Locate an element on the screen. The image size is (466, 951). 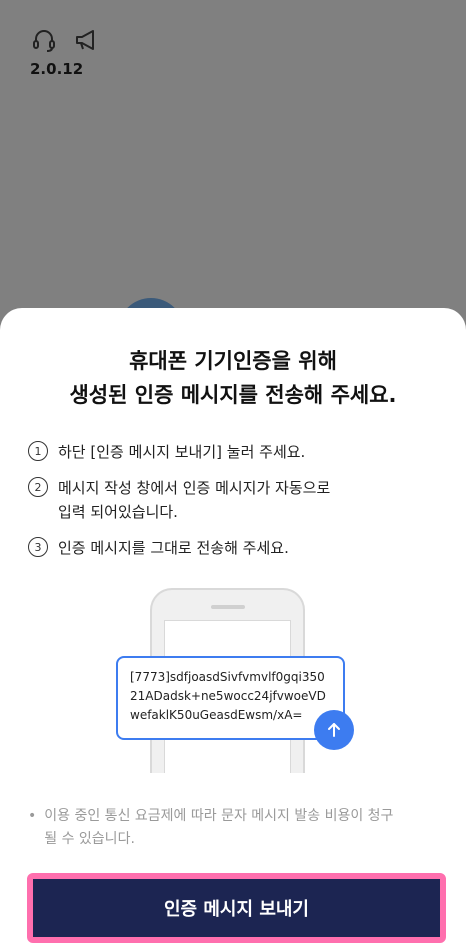
step-1: 1 하단 [인증 메시지 보내기] 눌러 주세요. is located at coordinates (238, 452).